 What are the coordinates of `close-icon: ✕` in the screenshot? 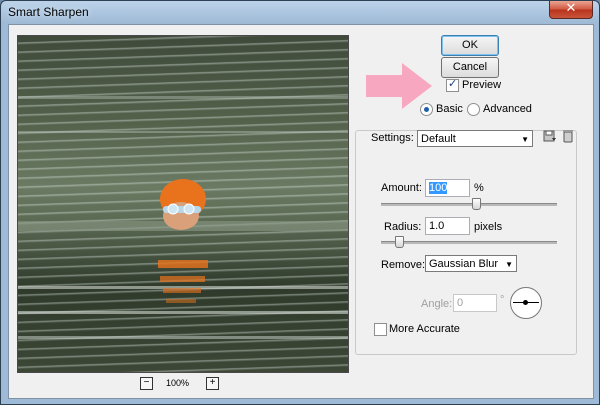 It's located at (571, 8).